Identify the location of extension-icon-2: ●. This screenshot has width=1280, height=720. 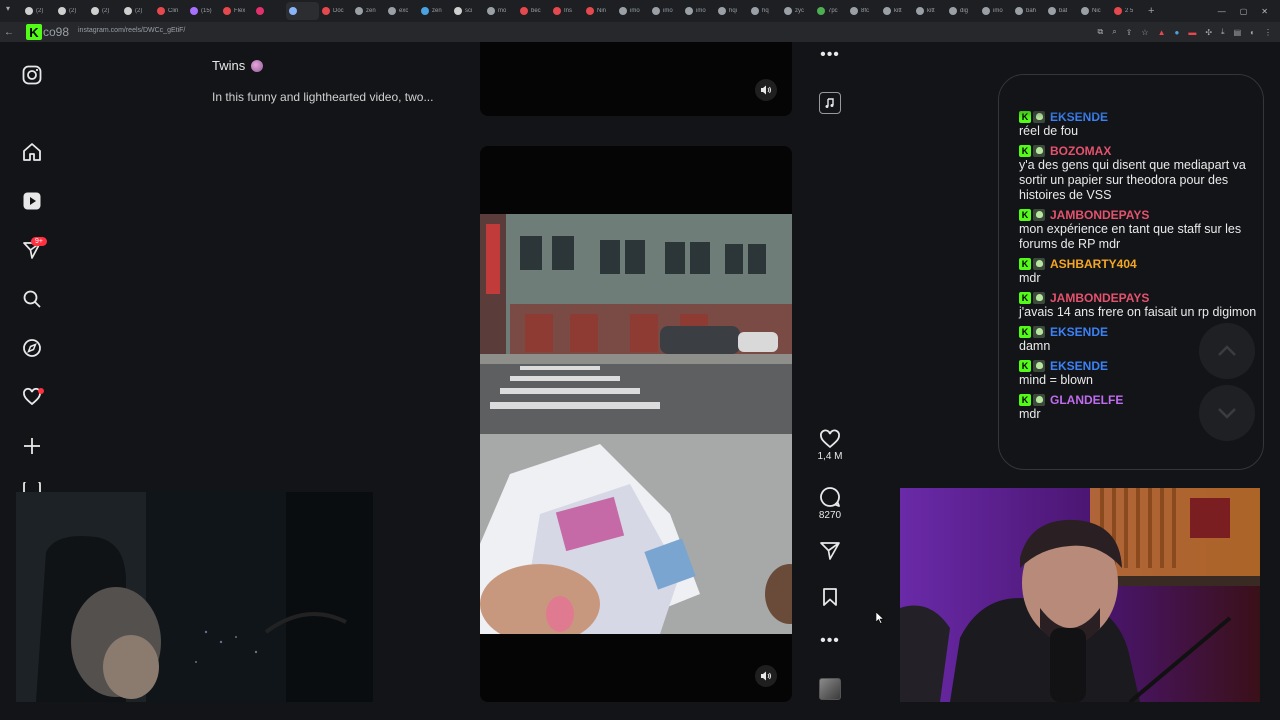
(1177, 32).